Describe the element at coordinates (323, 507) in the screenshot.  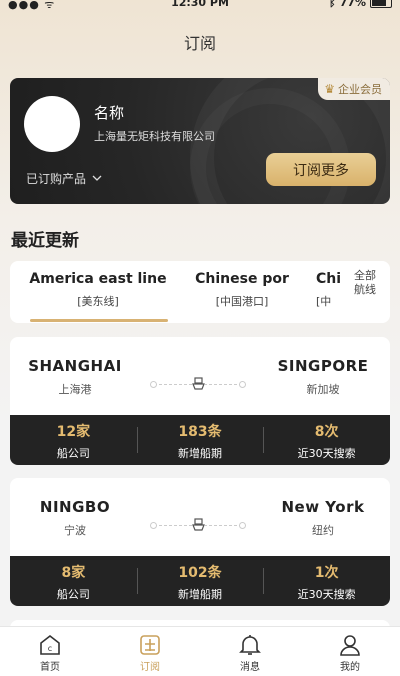
I see `destination-port-en: New York` at that location.